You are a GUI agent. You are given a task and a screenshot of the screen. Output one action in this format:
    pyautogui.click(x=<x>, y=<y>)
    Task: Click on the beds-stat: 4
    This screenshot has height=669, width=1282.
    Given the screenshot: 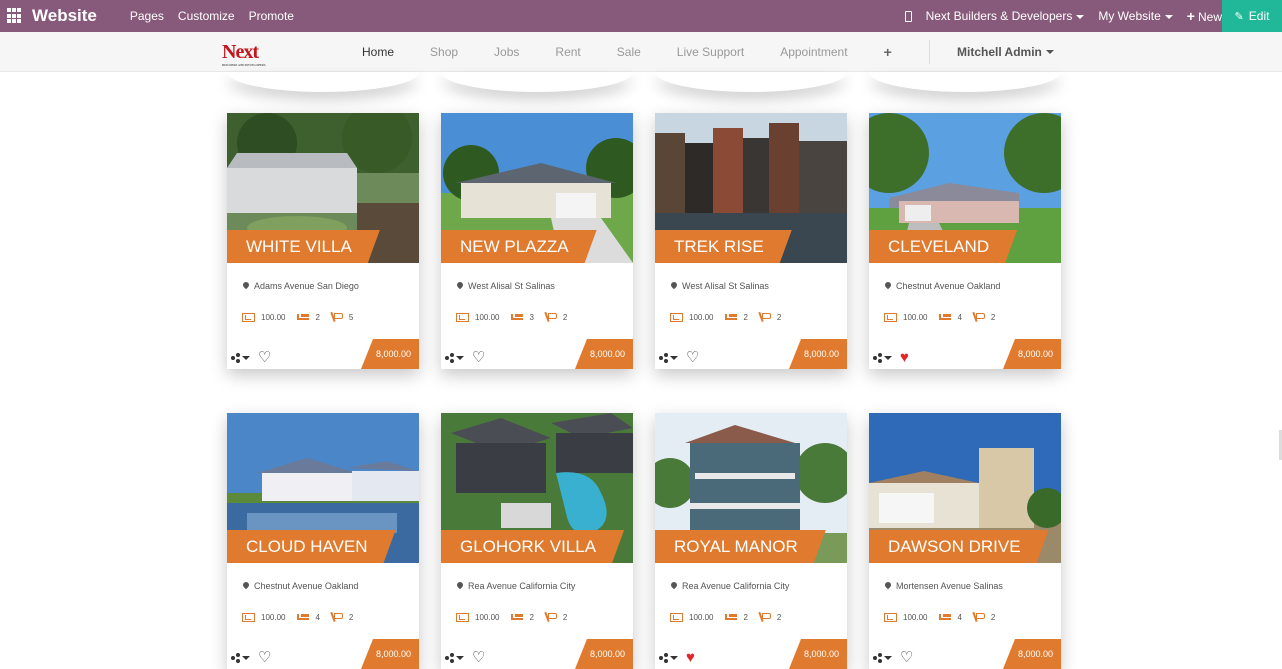 What is the action you would take?
    pyautogui.click(x=308, y=617)
    